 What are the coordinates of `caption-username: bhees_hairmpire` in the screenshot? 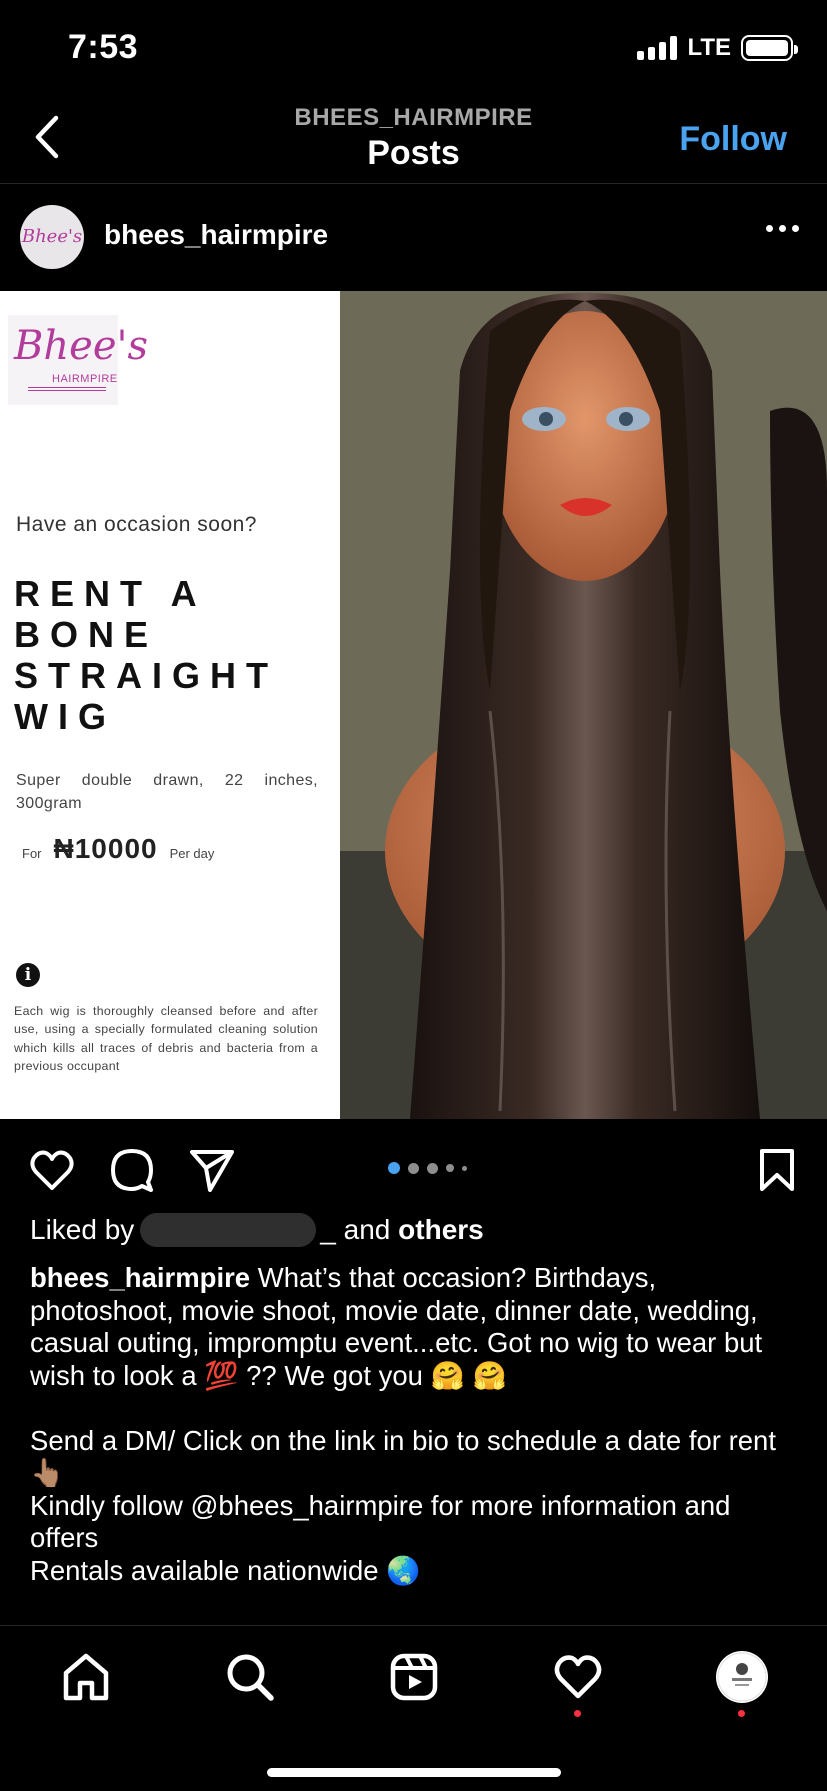 It's located at (140, 1277).